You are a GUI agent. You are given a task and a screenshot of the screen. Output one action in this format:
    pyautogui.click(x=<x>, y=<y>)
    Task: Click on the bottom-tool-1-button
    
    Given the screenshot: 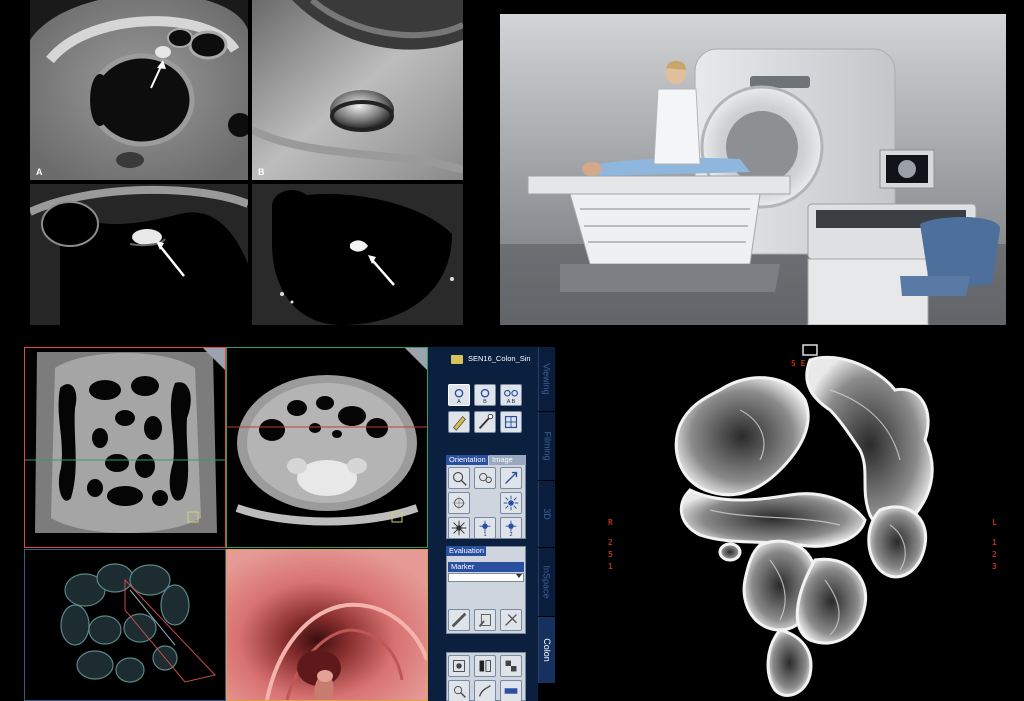 What is the action you would take?
    pyautogui.click(x=459, y=666)
    